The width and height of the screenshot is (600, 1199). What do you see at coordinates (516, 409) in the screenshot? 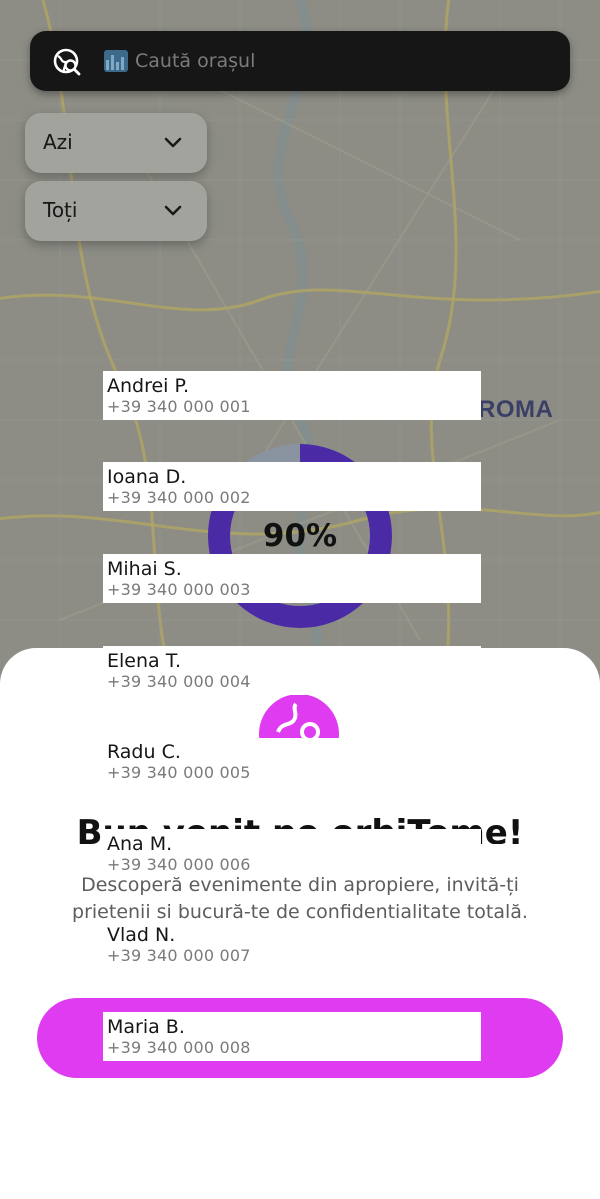
I see `map-city-label: ROMA` at bounding box center [516, 409].